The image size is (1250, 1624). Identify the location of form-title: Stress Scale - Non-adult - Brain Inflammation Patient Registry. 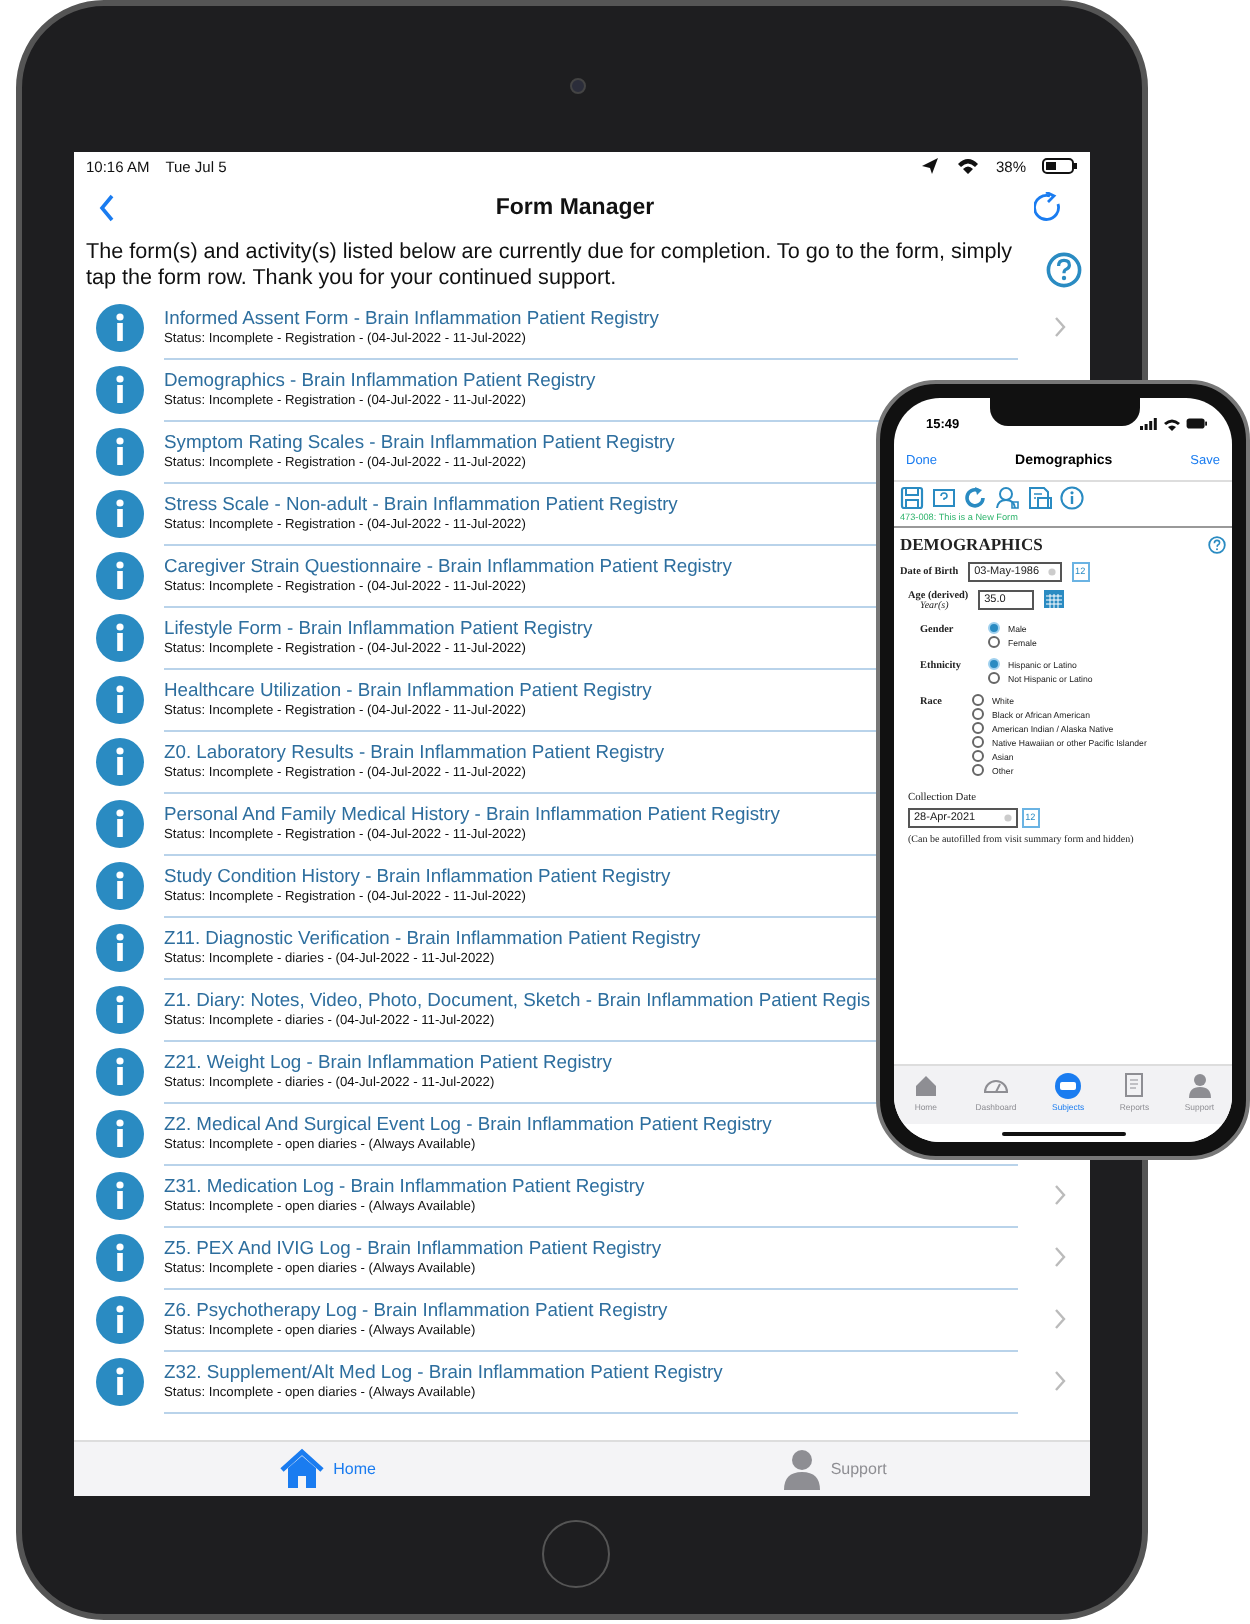
(421, 503).